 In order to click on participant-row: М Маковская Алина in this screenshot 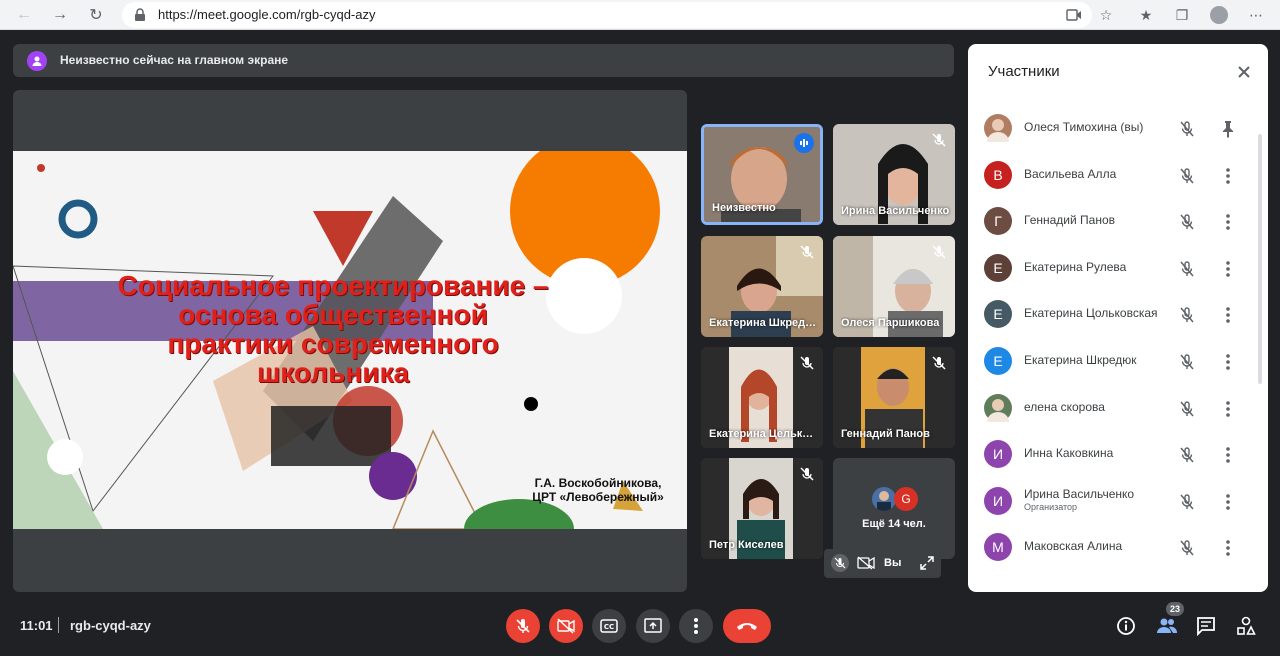, I will do `click(1113, 548)`.